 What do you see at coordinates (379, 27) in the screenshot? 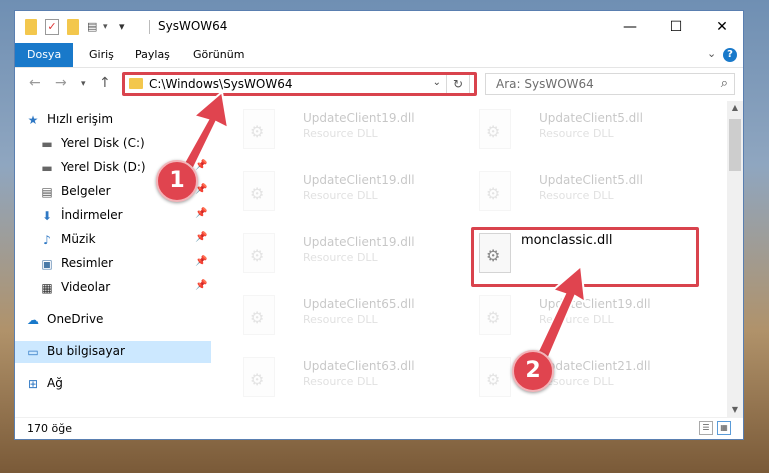
I see `title-bar: ✓ ▤ ▾ ▾ SysWOW64 — ☐ ✕` at bounding box center [379, 27].